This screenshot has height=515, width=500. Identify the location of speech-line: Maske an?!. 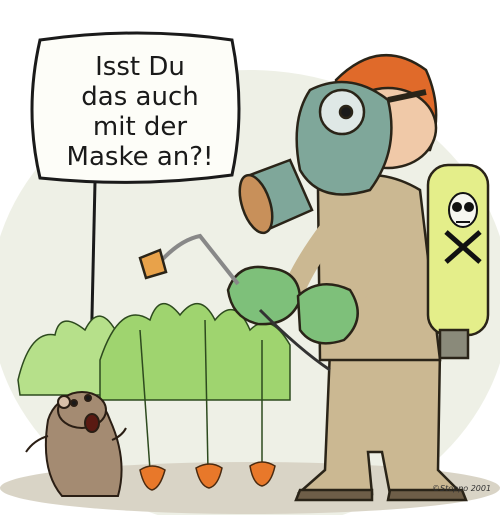
(140, 157).